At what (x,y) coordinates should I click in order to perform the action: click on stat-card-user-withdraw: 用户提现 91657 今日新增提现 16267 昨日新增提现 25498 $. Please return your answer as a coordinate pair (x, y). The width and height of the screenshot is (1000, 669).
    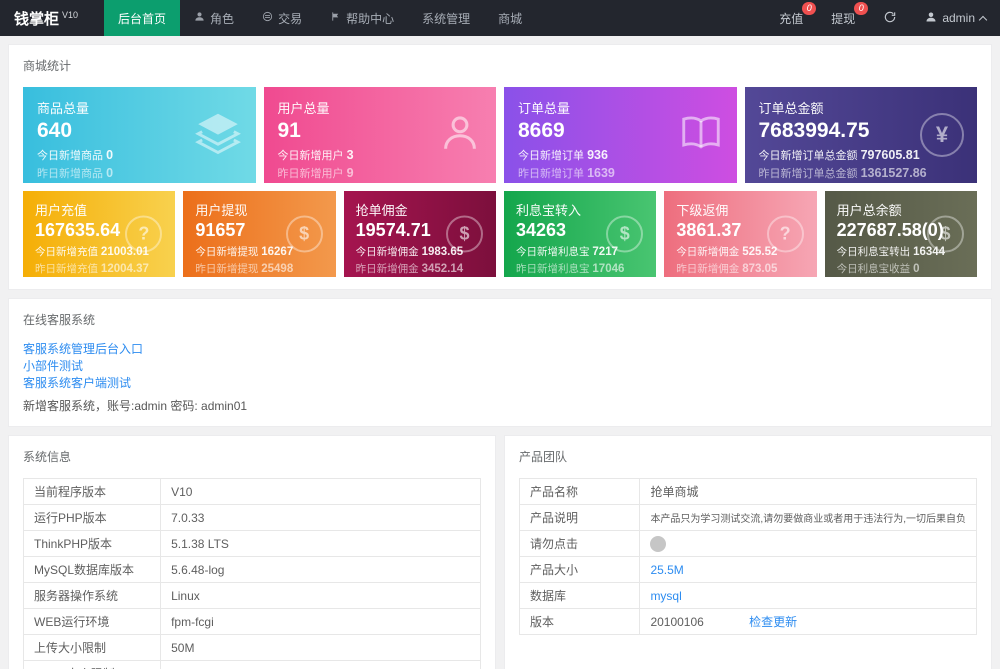
    Looking at the image, I should click on (259, 234).